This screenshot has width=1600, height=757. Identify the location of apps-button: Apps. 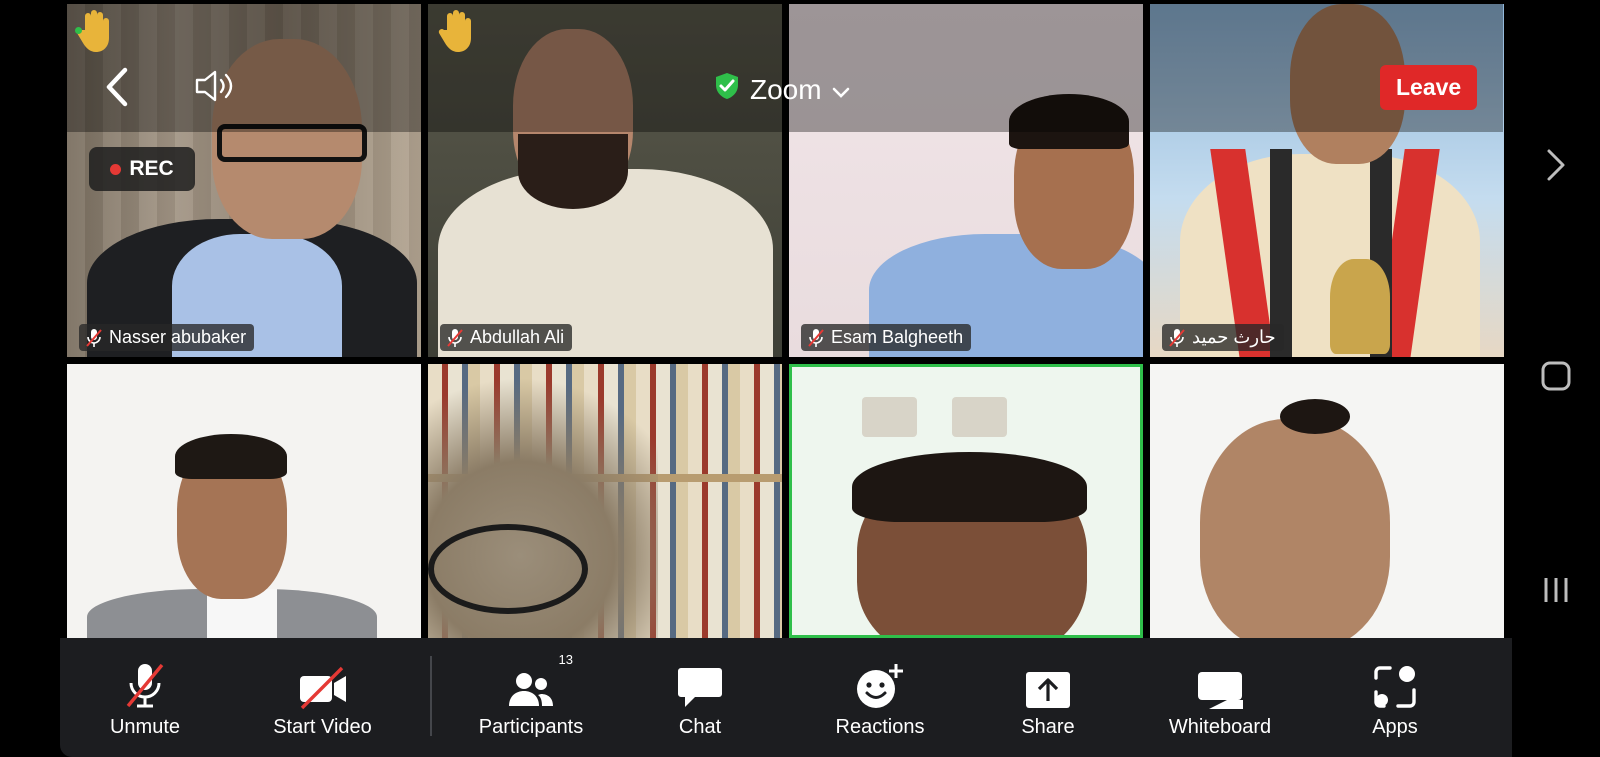
(1395, 697).